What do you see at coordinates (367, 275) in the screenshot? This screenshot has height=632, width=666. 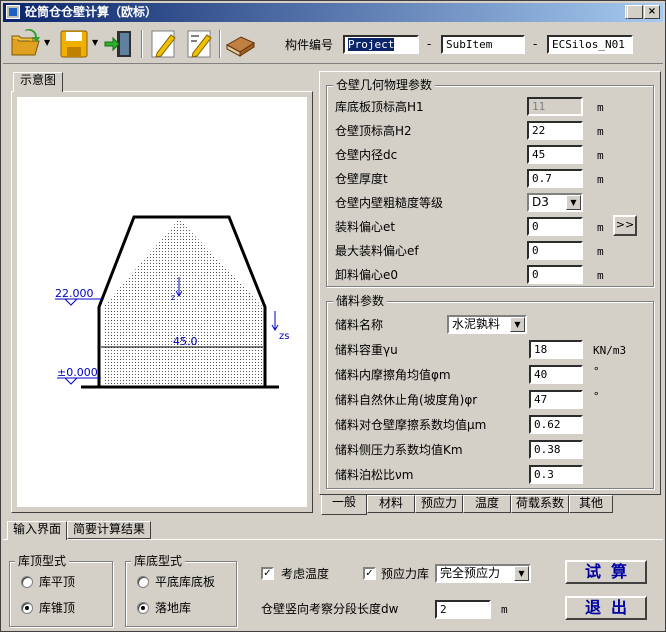 I see `e0-label: 卸料偏心e0` at bounding box center [367, 275].